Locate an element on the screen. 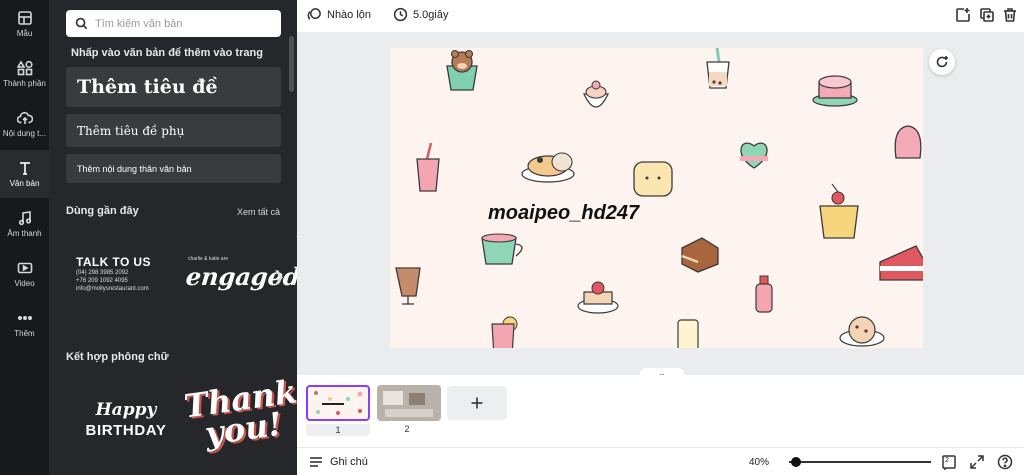 Image resolution: width=1024 pixels, height=475 pixels. duration-label: 5.0giây is located at coordinates (431, 14).